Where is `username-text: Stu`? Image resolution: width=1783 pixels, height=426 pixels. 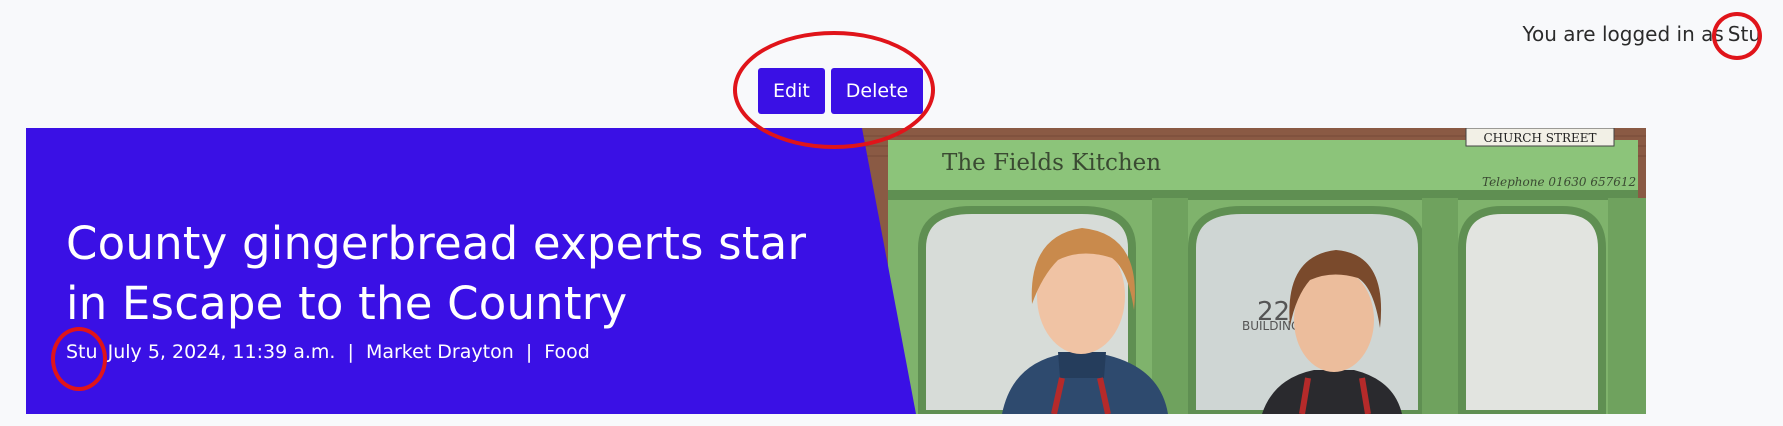 username-text: Stu is located at coordinates (1744, 34).